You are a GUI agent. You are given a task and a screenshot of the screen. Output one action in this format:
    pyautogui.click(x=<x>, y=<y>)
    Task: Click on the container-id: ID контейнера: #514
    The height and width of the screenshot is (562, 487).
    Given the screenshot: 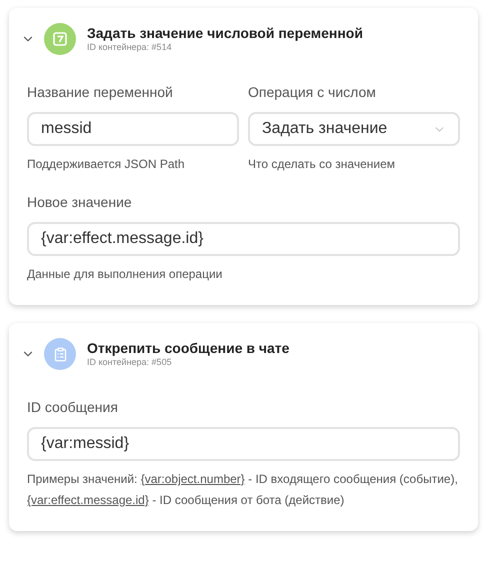 What is the action you would take?
    pyautogui.click(x=130, y=47)
    